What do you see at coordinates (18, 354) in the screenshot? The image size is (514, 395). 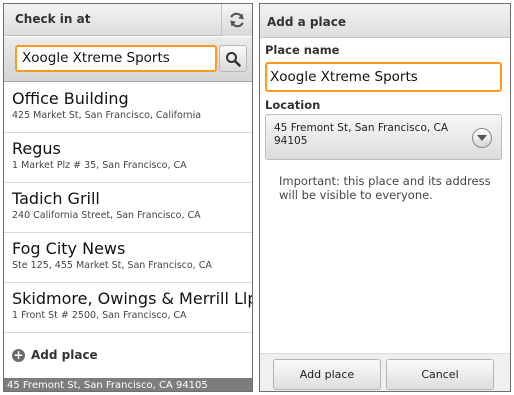 I see `plus-circle-icon: +` at bounding box center [18, 354].